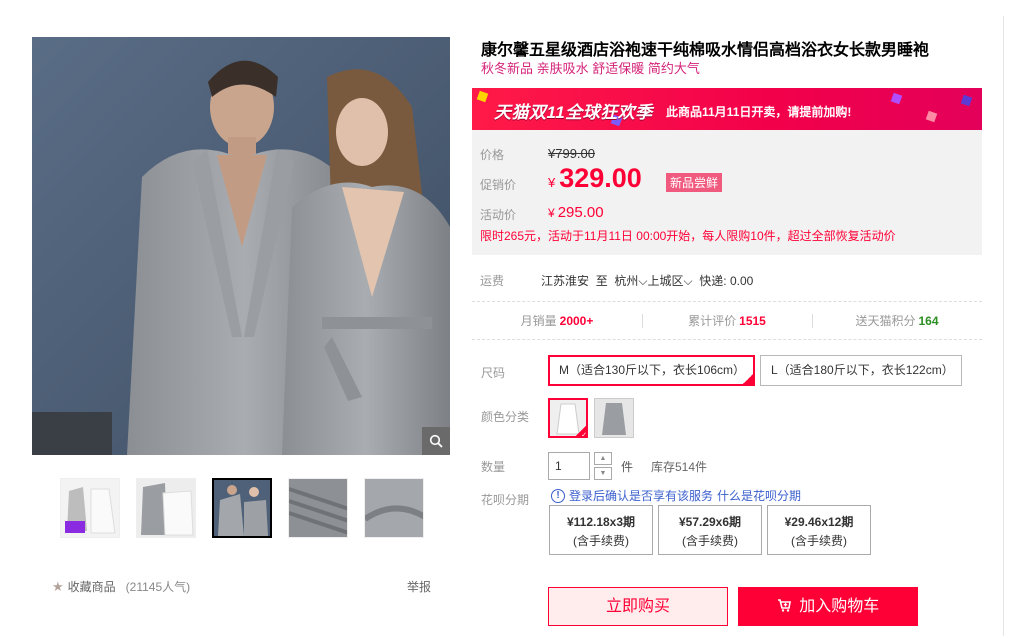 The height and width of the screenshot is (638, 1015). Describe the element at coordinates (603, 473) in the screenshot. I see `quantity-decrease-icon: ▼` at that location.